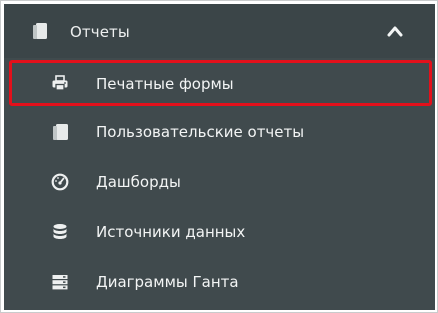 The width and height of the screenshot is (438, 313). Describe the element at coordinates (395, 31) in the screenshot. I see `chevron-up-icon` at that location.